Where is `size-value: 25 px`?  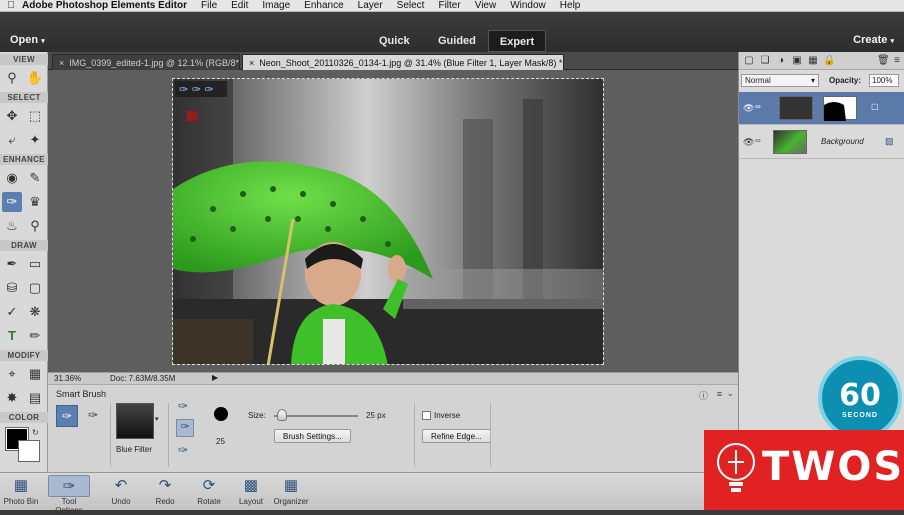
size-value: 25 px is located at coordinates (376, 415).